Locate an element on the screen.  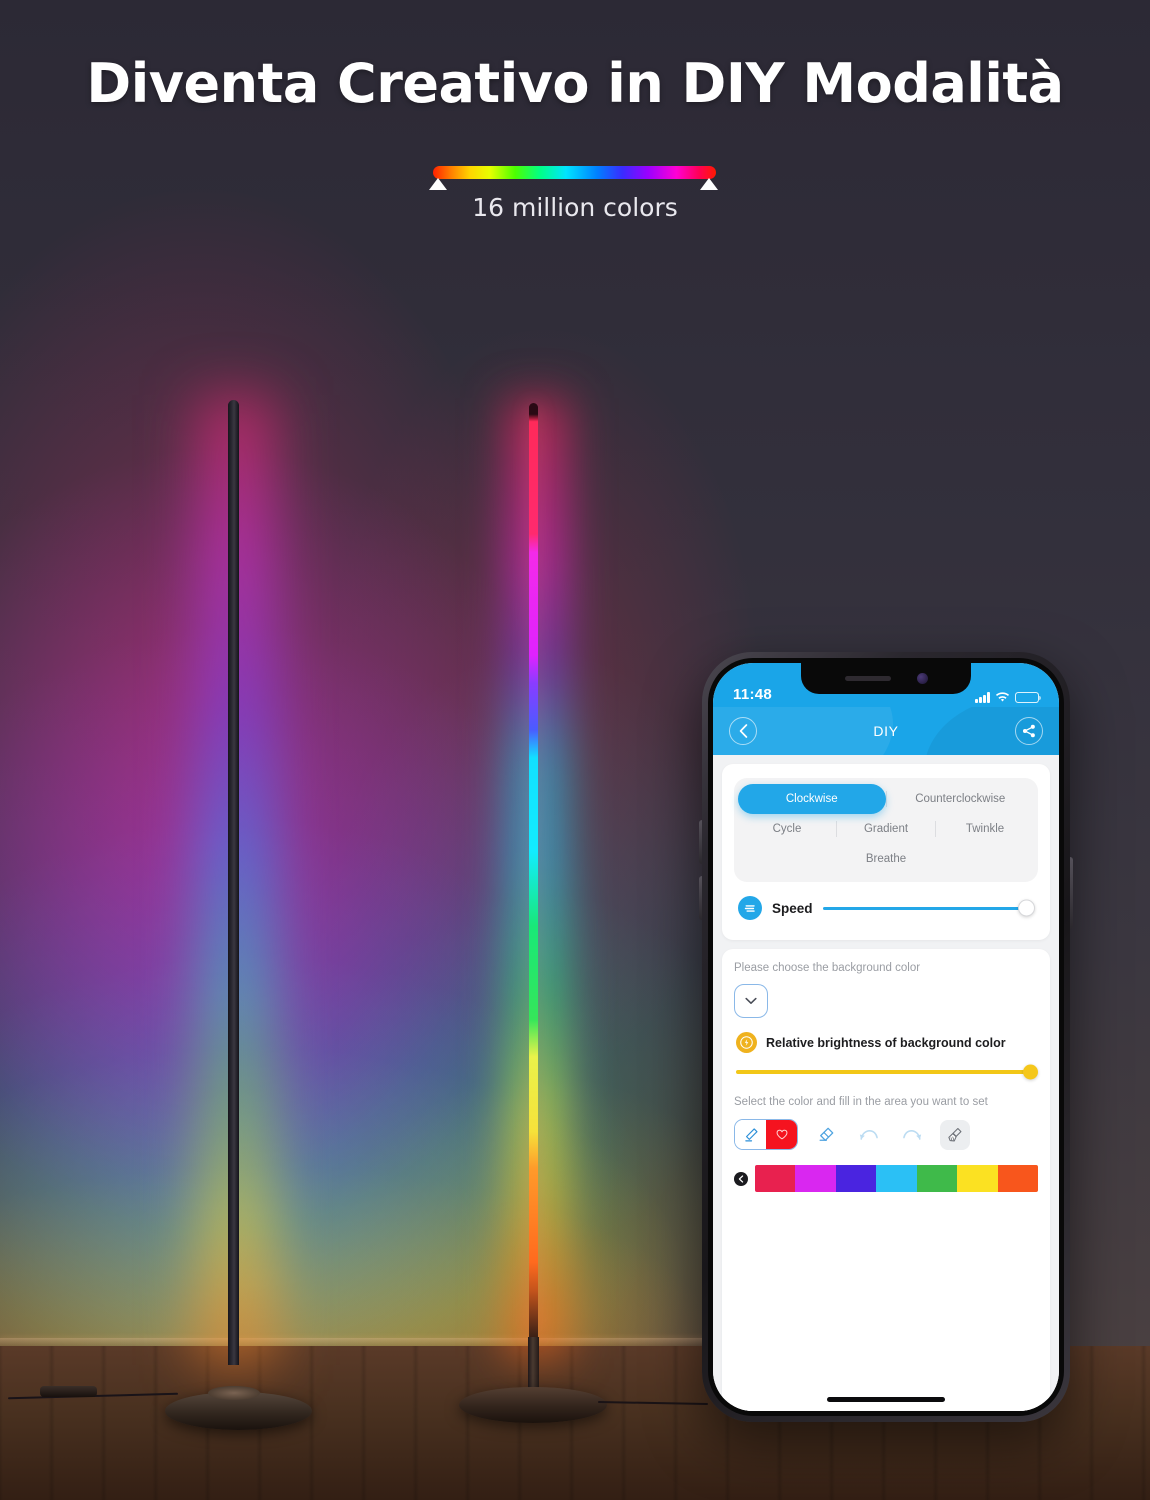
speed-slider is located at coordinates (928, 908).